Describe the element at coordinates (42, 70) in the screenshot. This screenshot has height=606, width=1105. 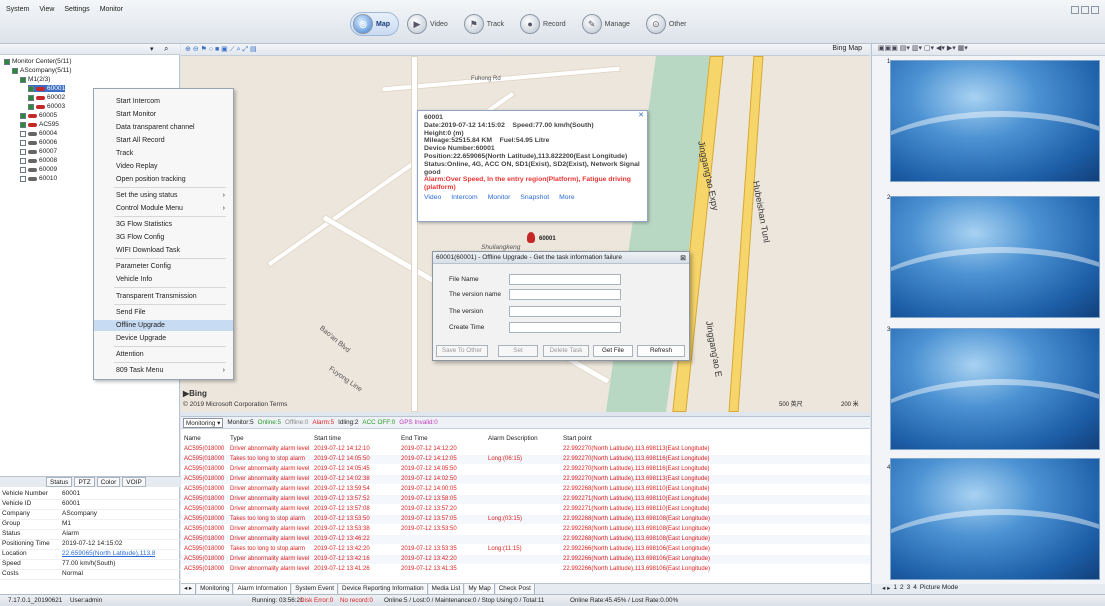
I see `tree-node-company: AScompany(5/11)` at that location.